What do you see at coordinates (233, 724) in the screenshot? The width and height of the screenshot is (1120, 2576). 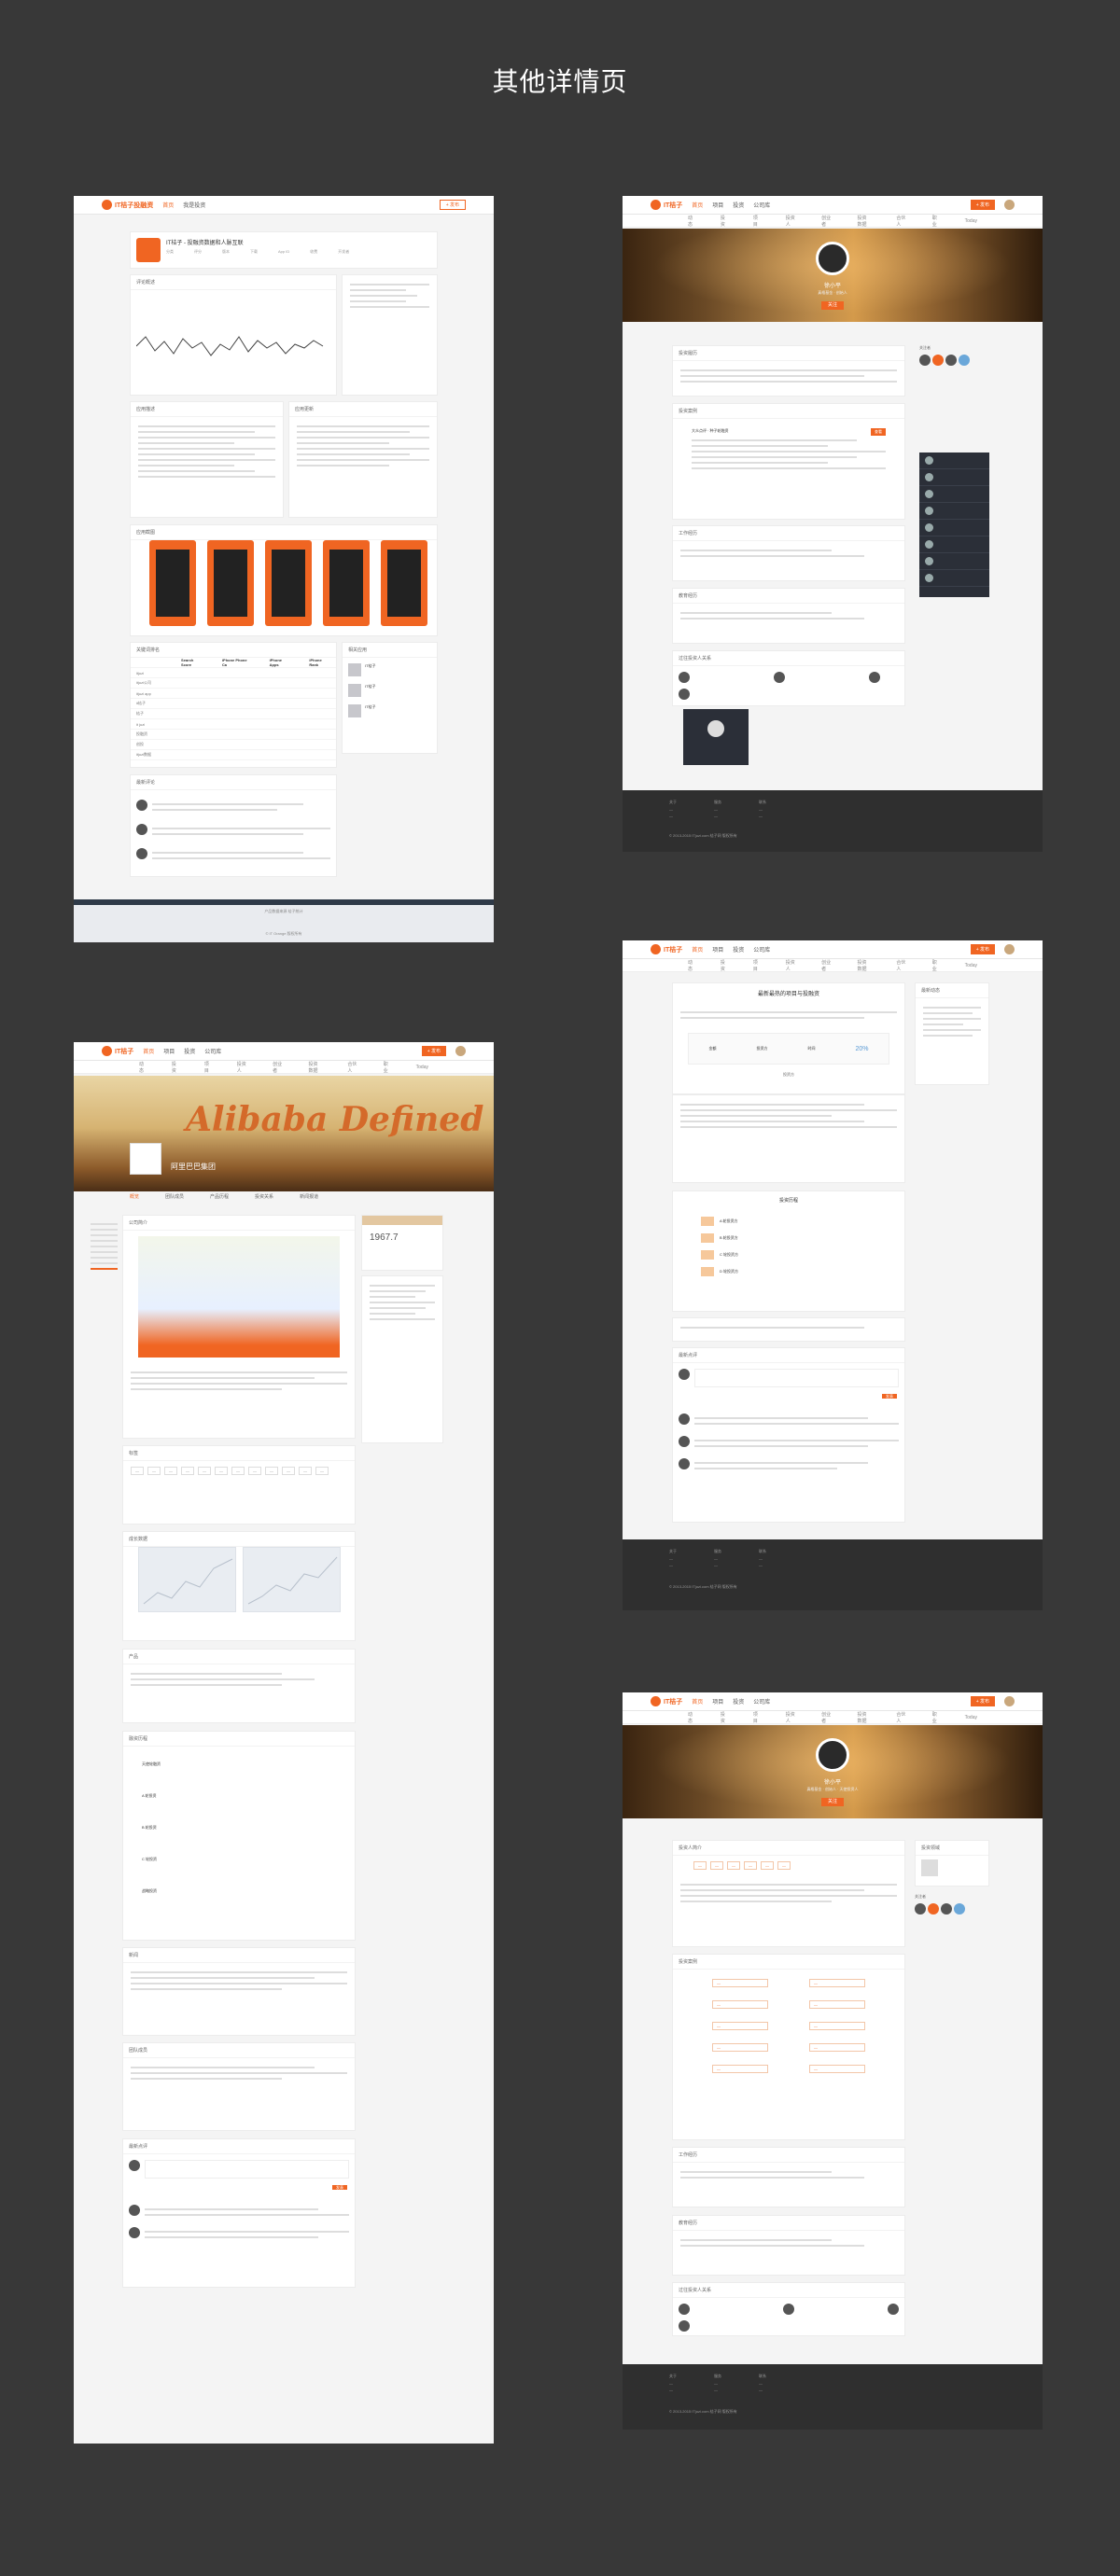 I see `table-row: it juzi` at bounding box center [233, 724].